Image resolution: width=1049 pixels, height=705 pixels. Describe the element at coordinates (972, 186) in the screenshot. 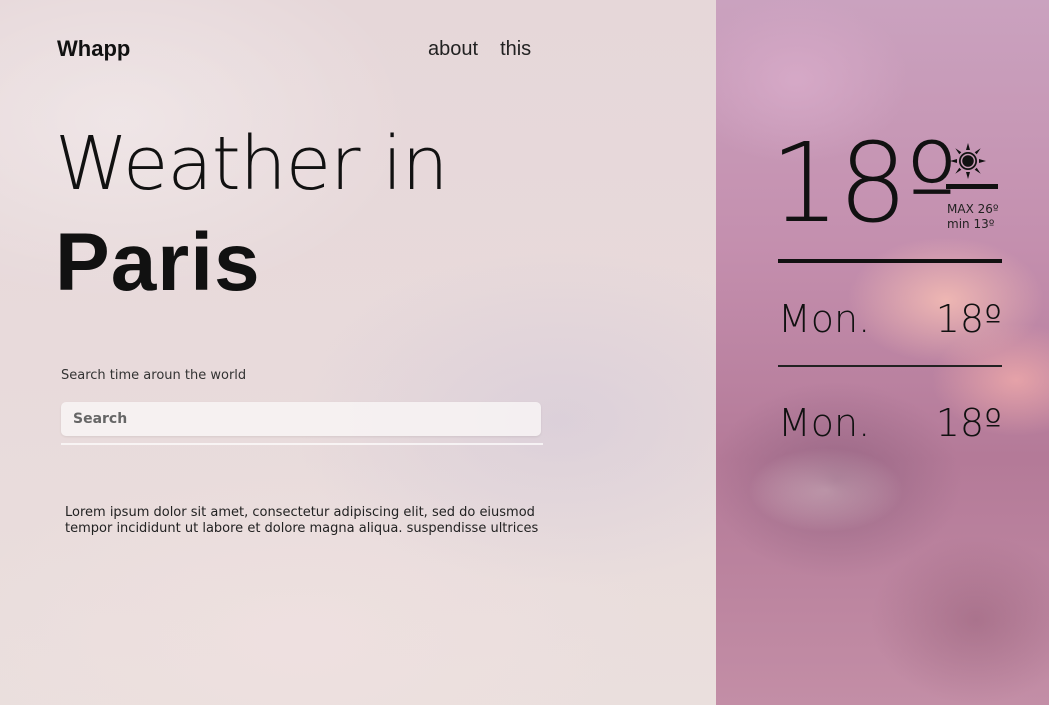

I see `sun-underline` at that location.